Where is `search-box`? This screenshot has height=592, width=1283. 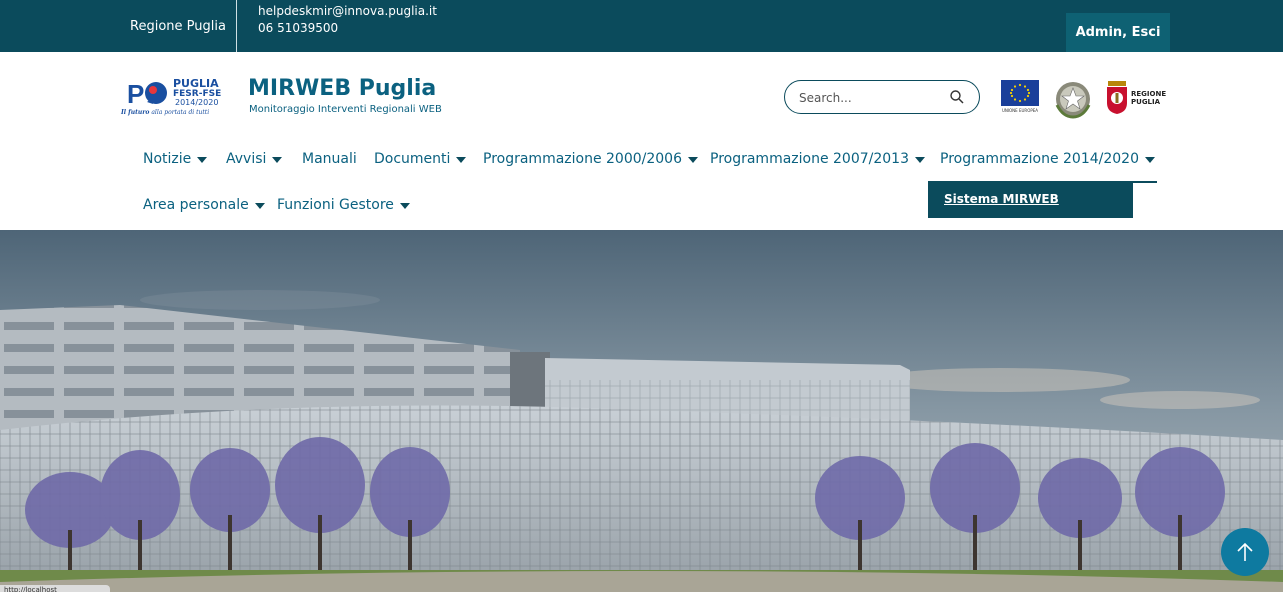 search-box is located at coordinates (882, 97).